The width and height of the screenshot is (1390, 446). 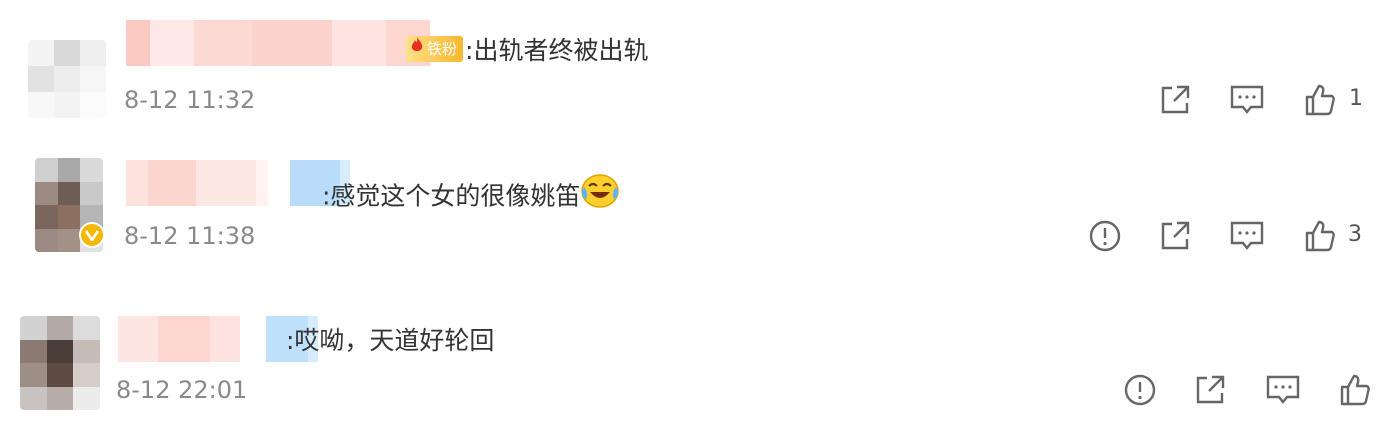 What do you see at coordinates (435, 49) in the screenshot?
I see `fan-badge: 铁粉` at bounding box center [435, 49].